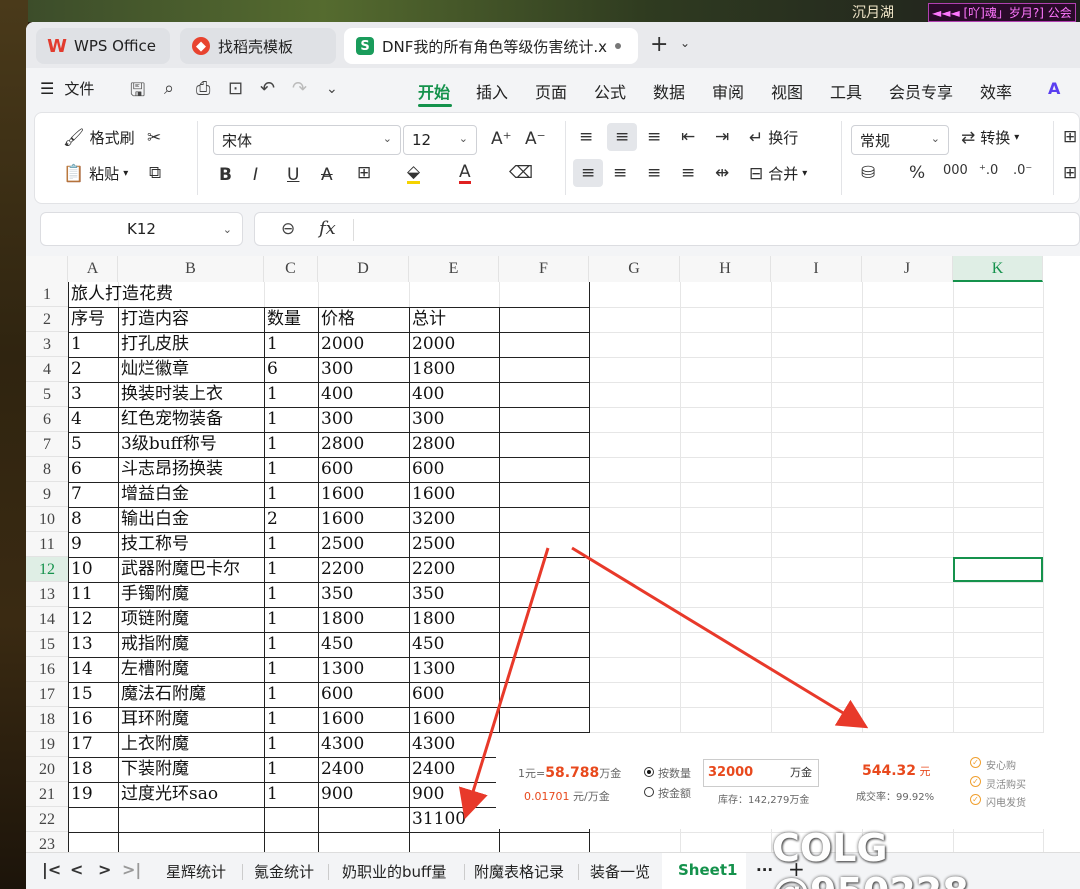  What do you see at coordinates (454, 694) in the screenshot?
I see `cell-E17: 600` at bounding box center [454, 694].